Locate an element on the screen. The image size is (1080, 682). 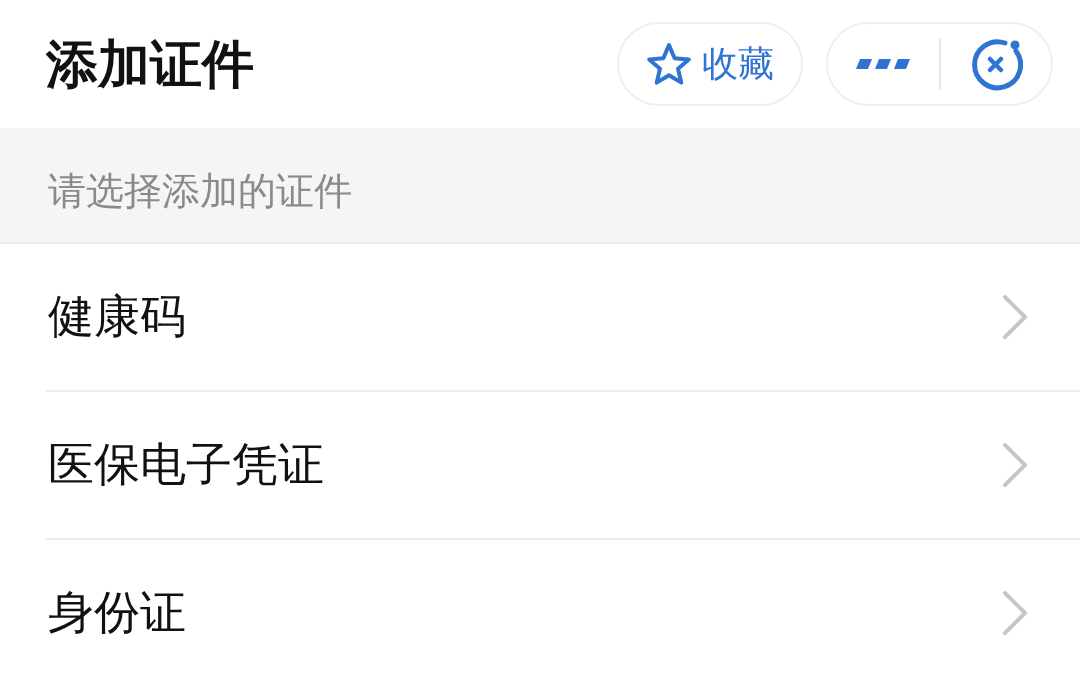
star-icon is located at coordinates (669, 64).